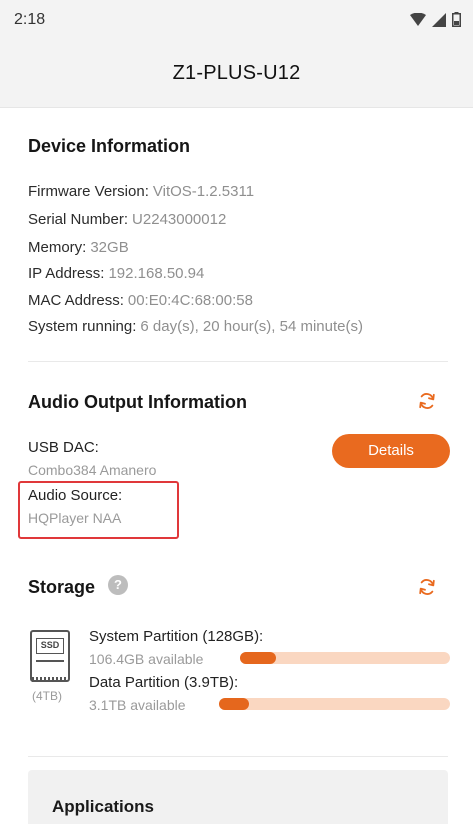 This screenshot has height=824, width=473. I want to click on uptime-value: 6 day(s), 20 hour(s), 54 minute(s), so click(251, 326).